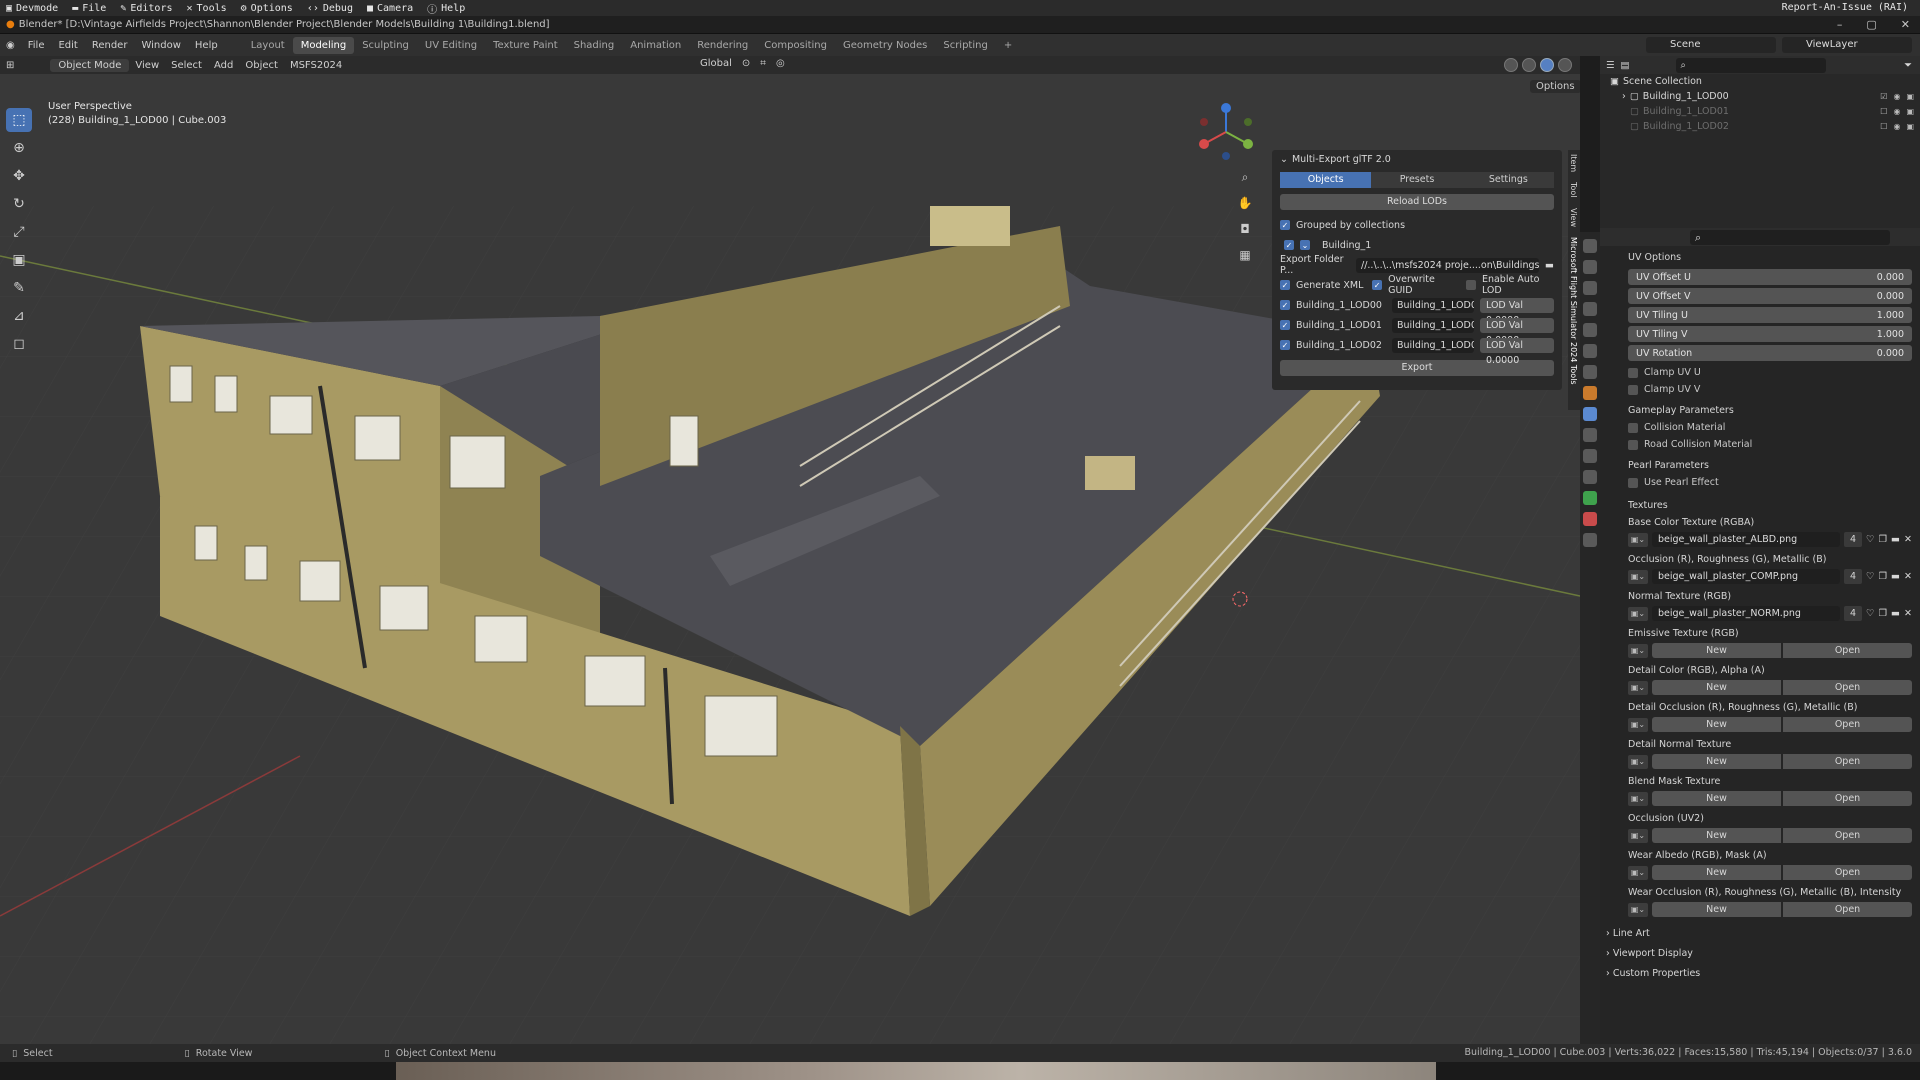  What do you see at coordinates (19, 260) in the screenshot?
I see `transform-tool-icon: ▣` at bounding box center [19, 260].